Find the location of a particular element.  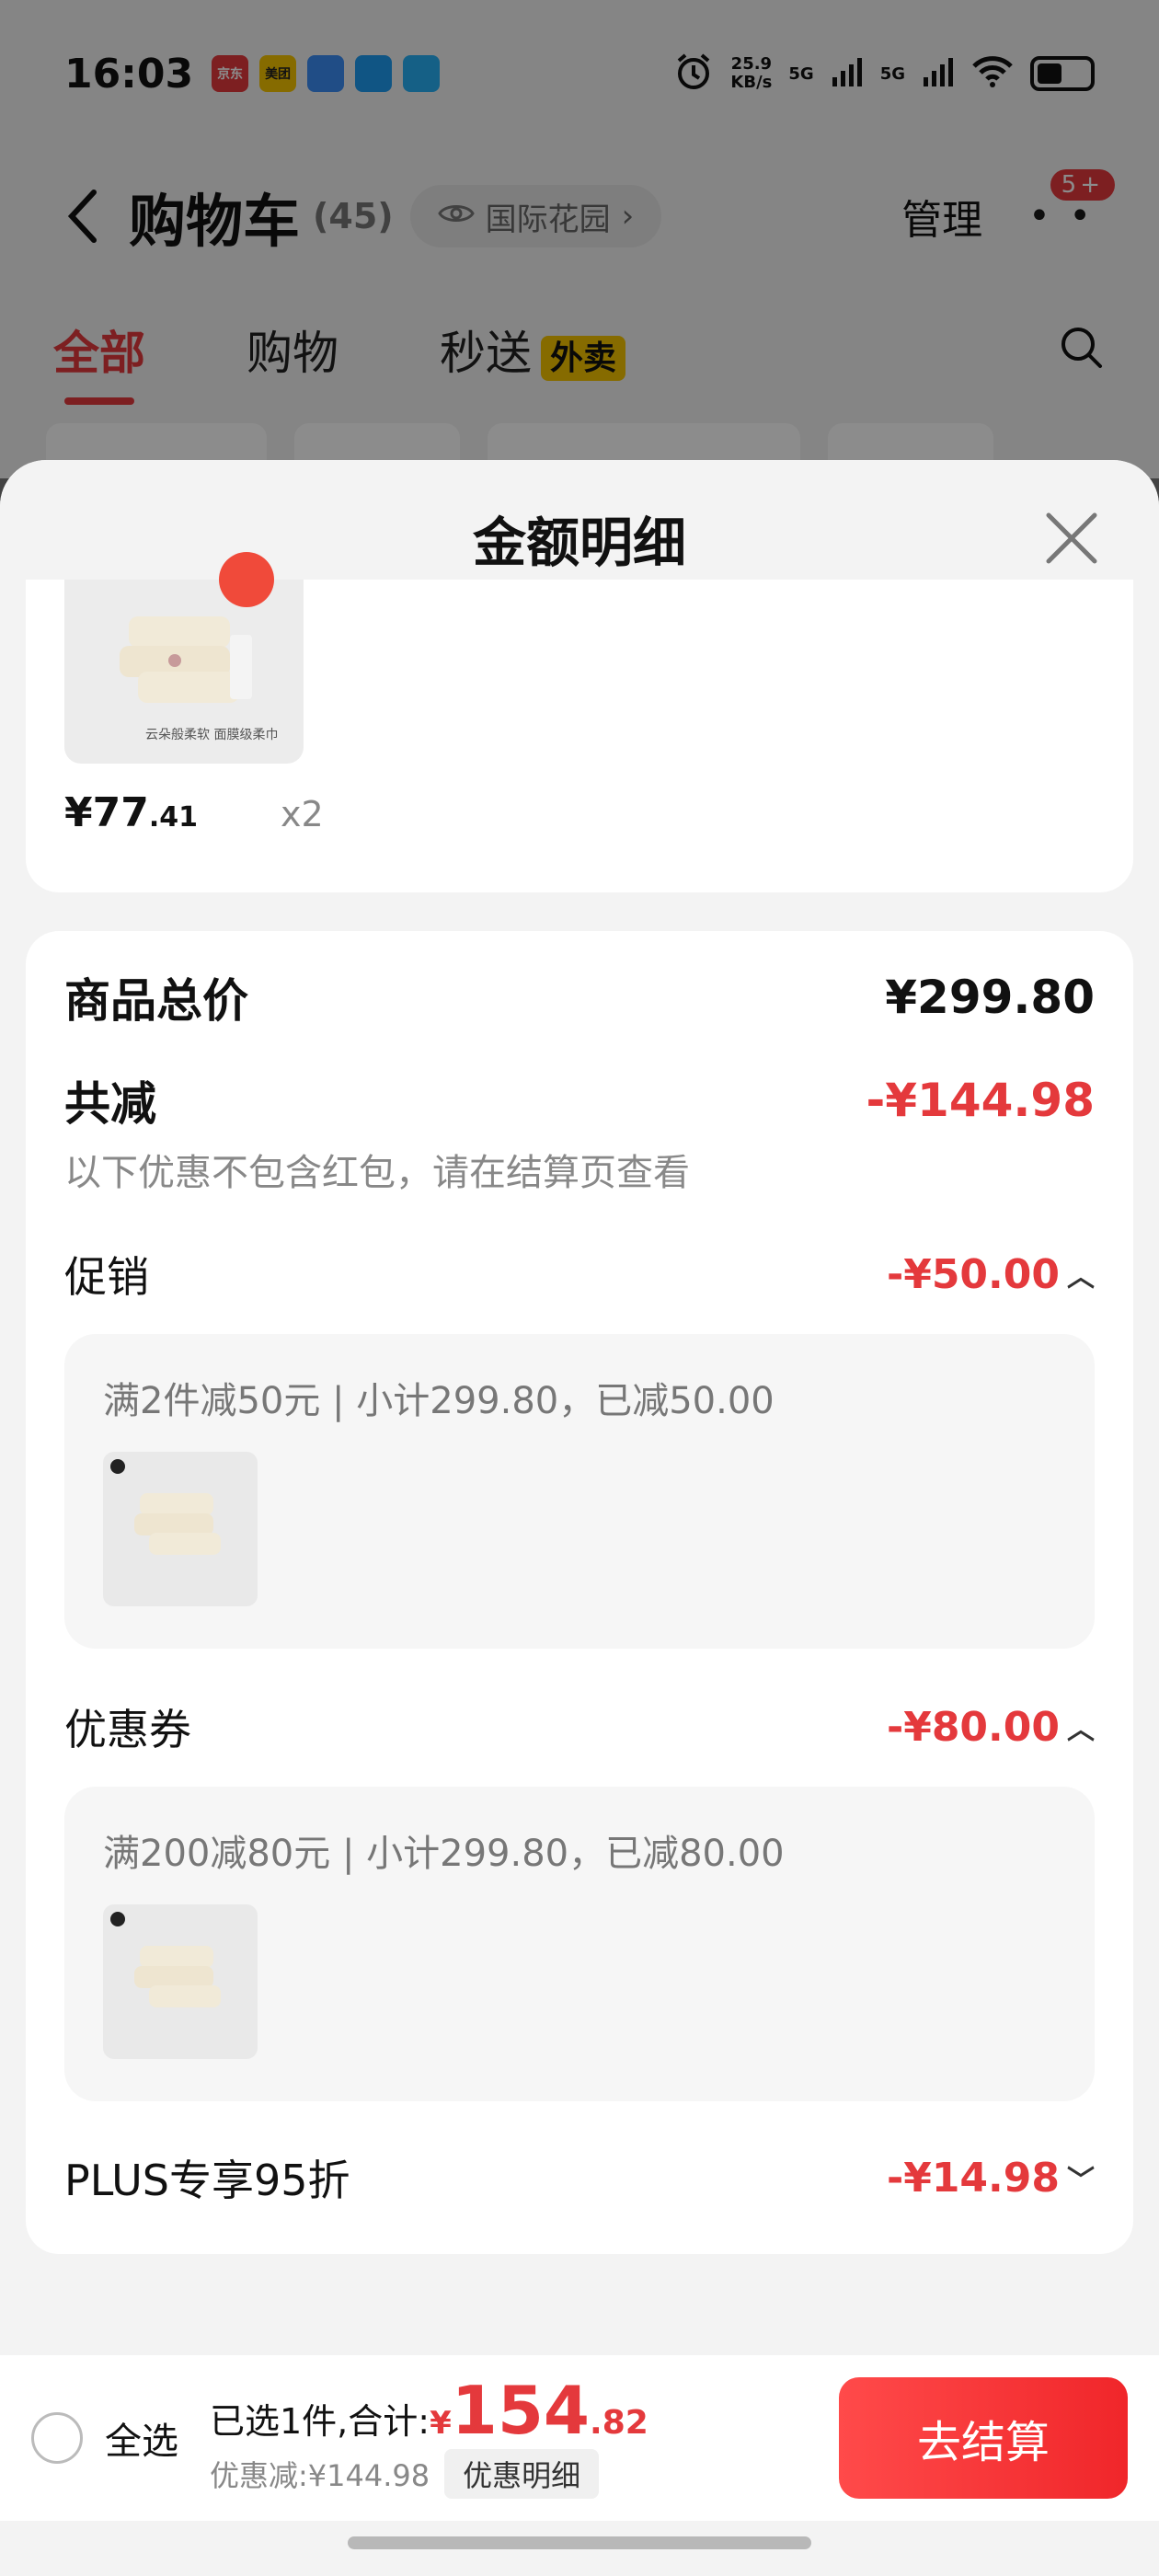

notification-icons: 京东 美团 is located at coordinates (326, 73).